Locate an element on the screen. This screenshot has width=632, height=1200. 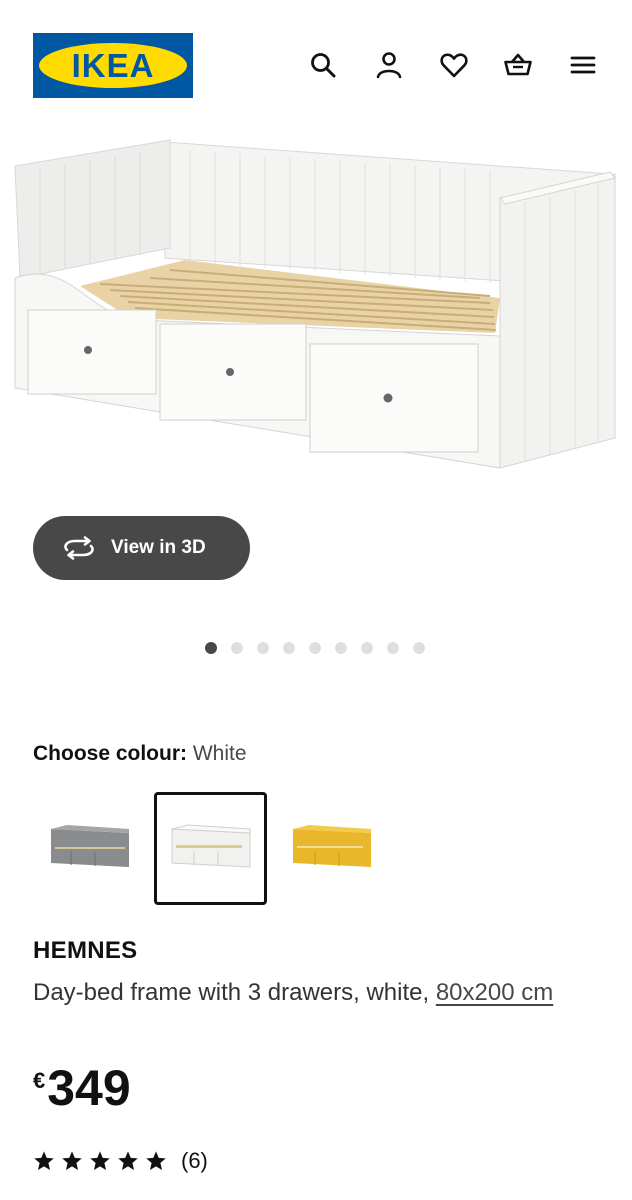
daybed-white-thumbnail is located at coordinates (210, 845).